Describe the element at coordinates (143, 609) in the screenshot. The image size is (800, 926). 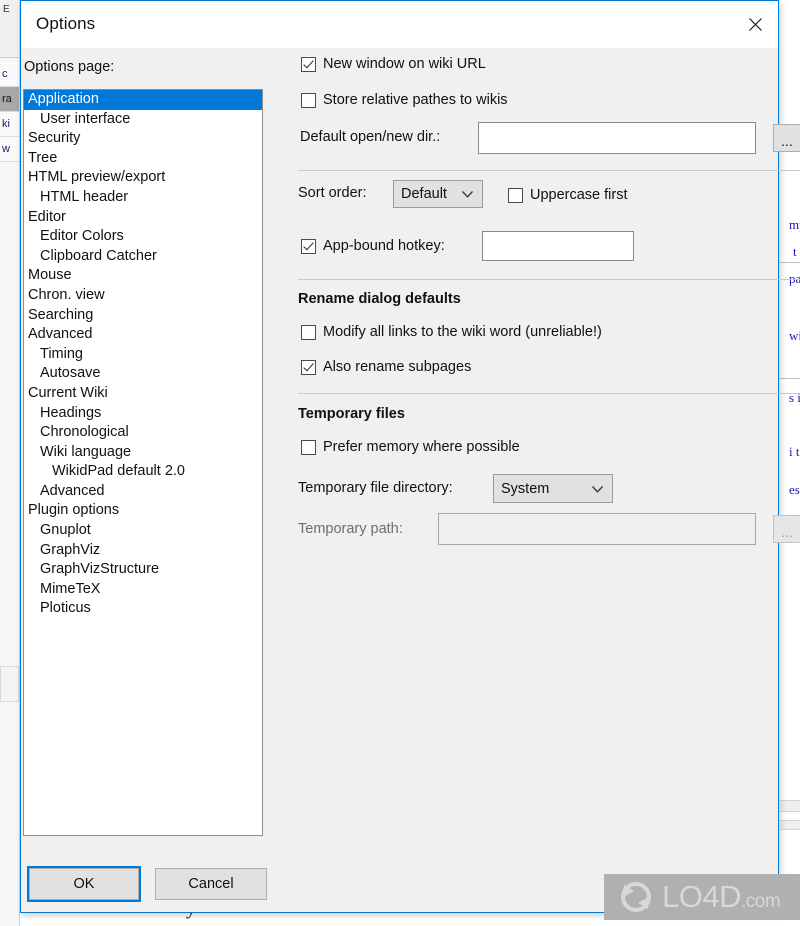
I see `options-list-item: Ploticus` at that location.